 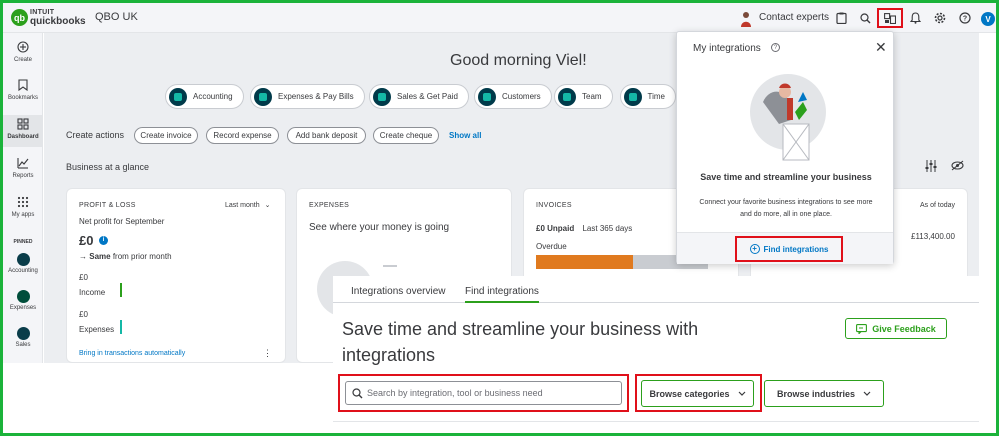 What do you see at coordinates (988, 19) in the screenshot?
I see `user-avatar: V` at bounding box center [988, 19].